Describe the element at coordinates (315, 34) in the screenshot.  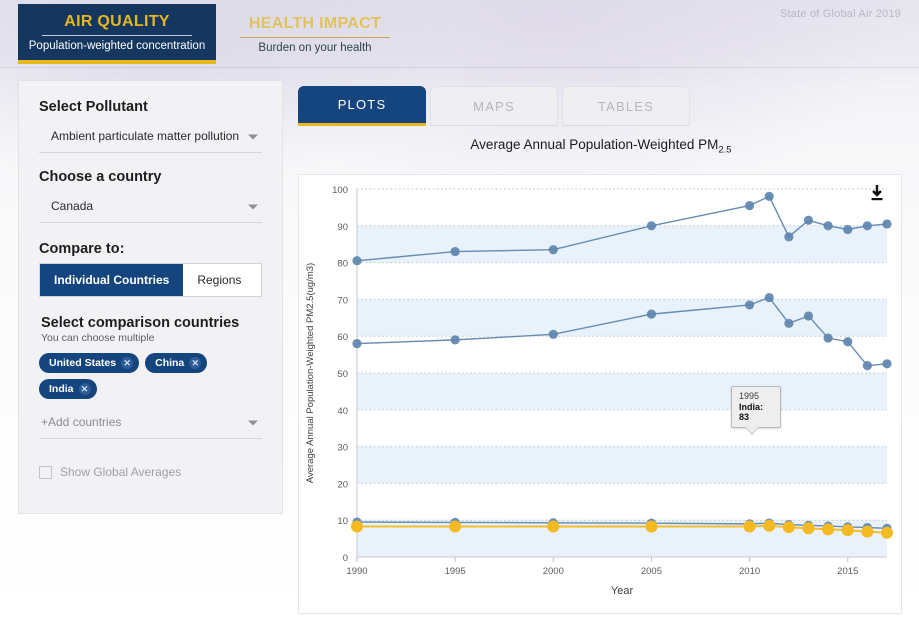
I see `mode-tab-health-impact: HEALTH IMPACT Burden on your health` at that location.